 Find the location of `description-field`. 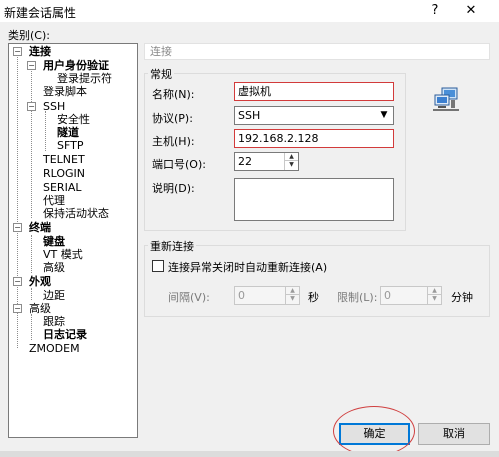

description-field is located at coordinates (314, 199).